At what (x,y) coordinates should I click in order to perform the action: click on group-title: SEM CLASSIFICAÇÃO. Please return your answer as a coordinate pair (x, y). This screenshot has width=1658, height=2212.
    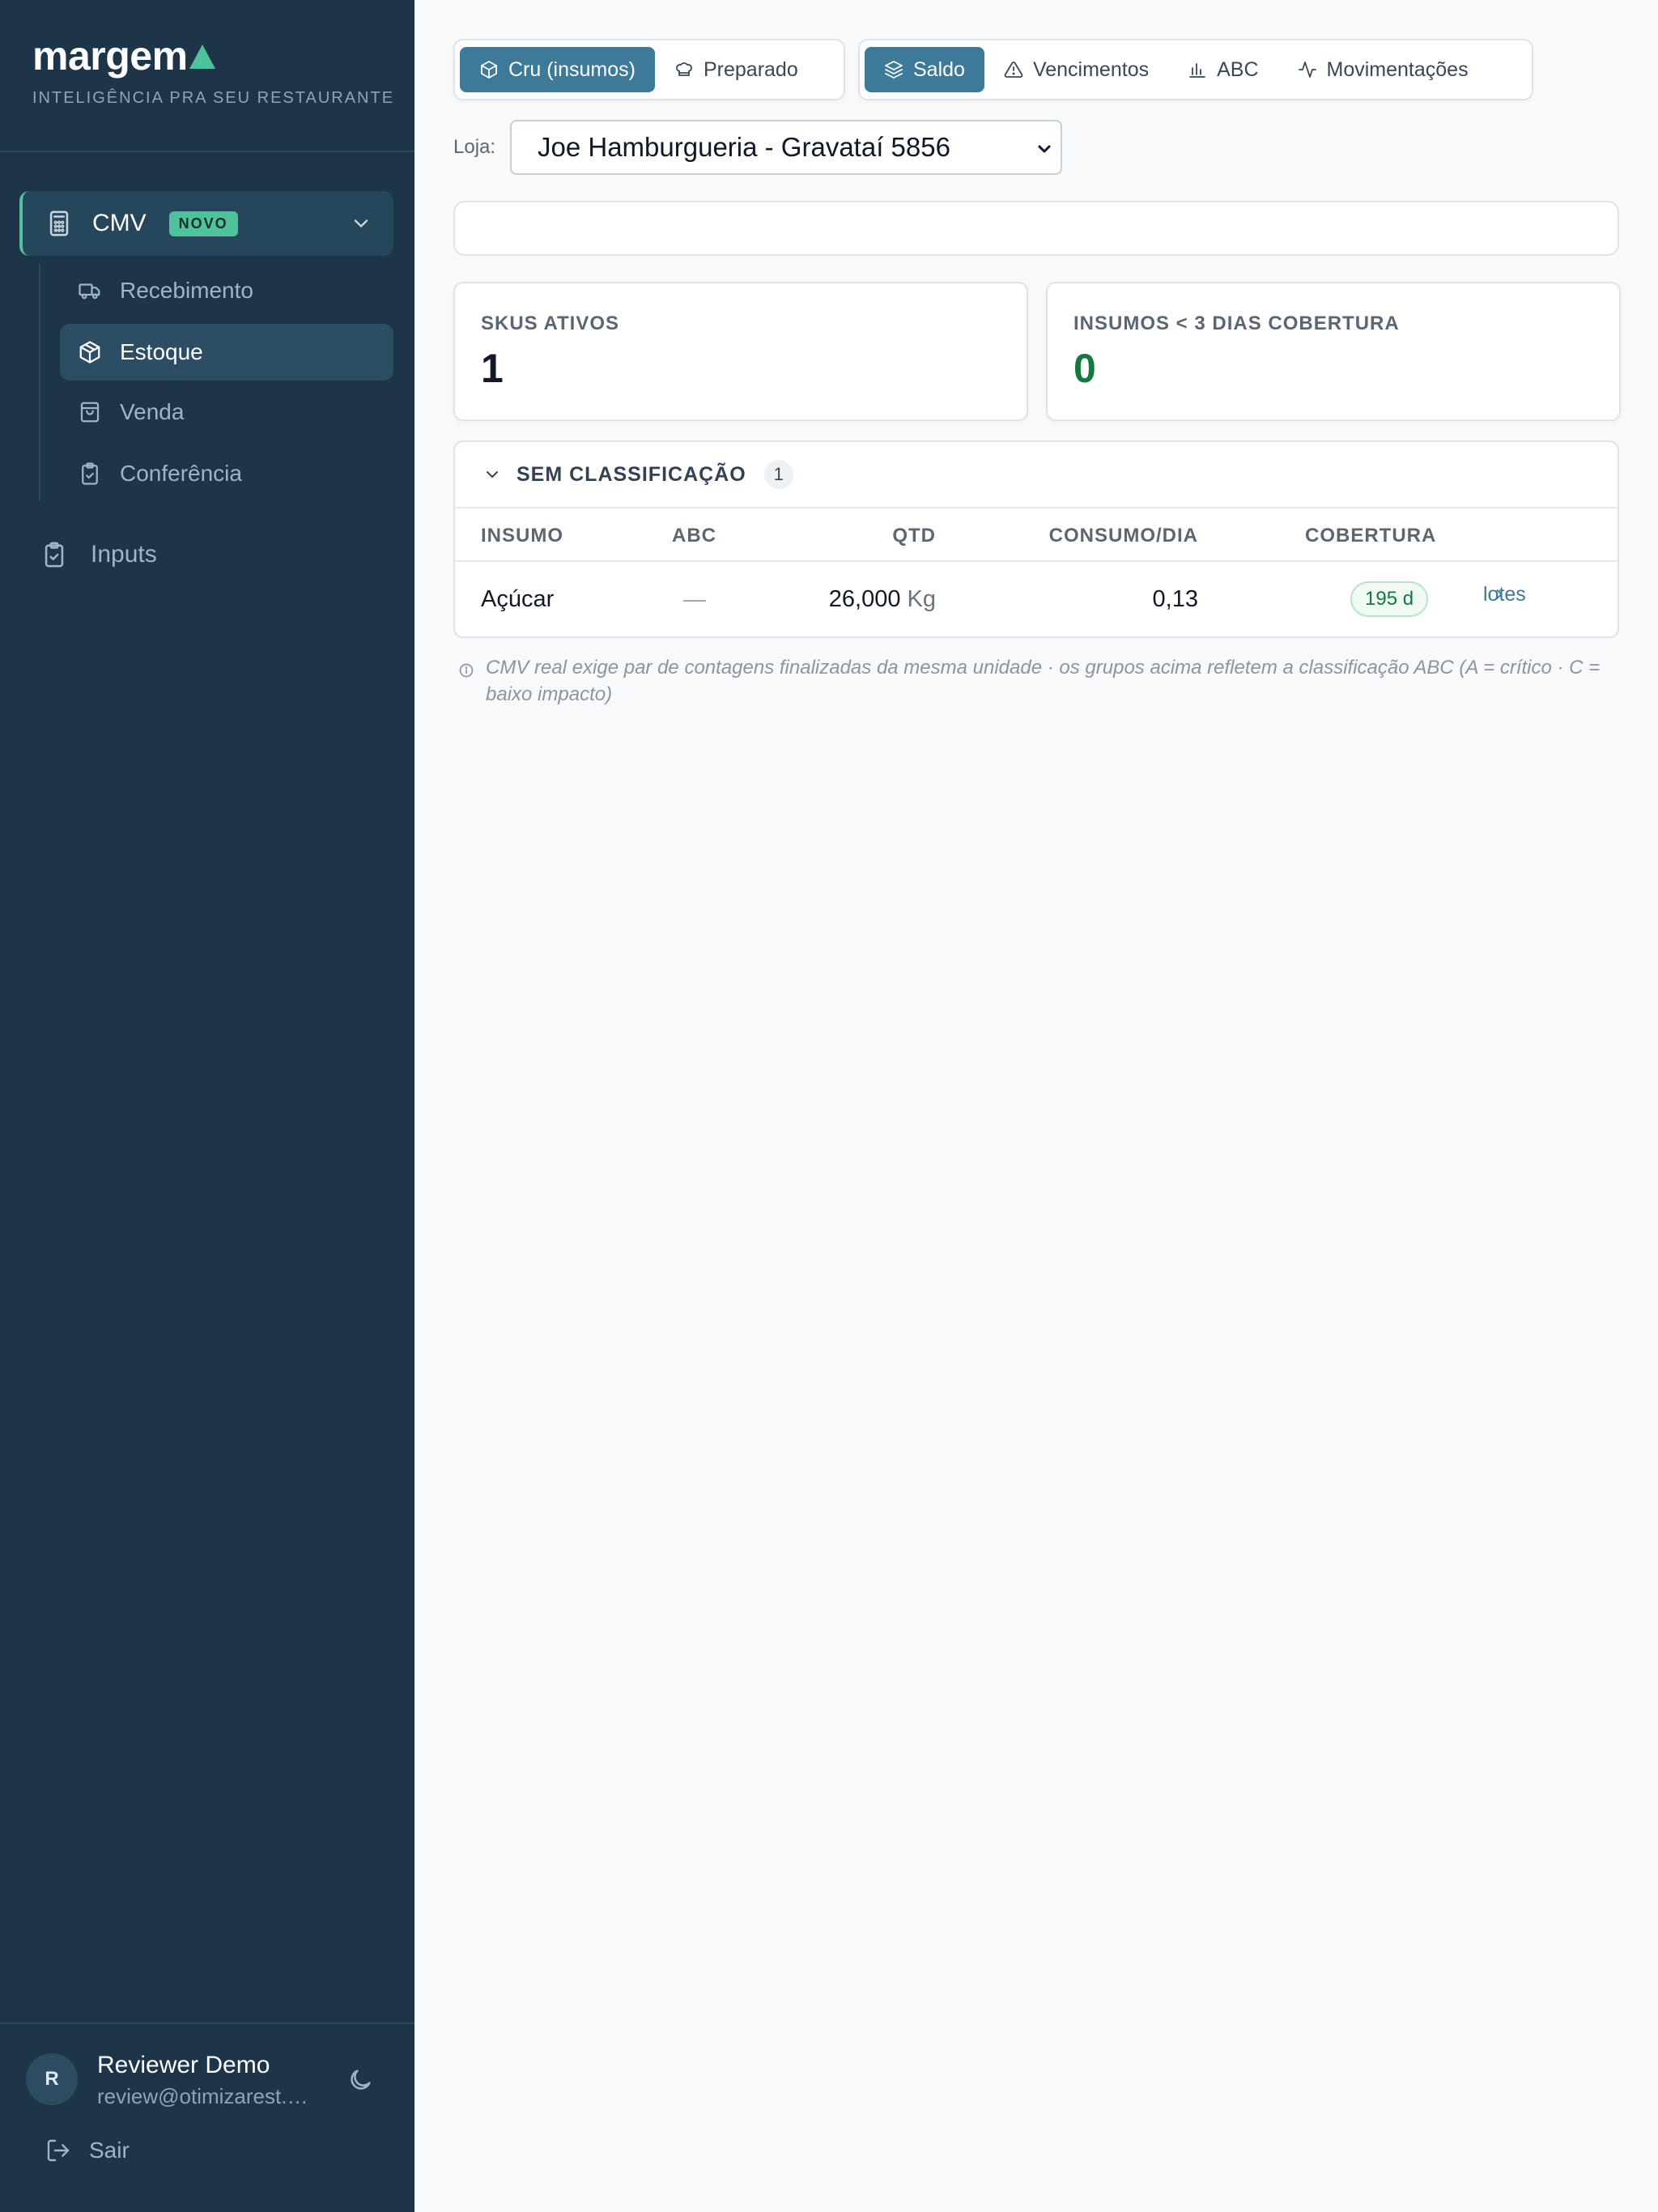
    Looking at the image, I should click on (631, 474).